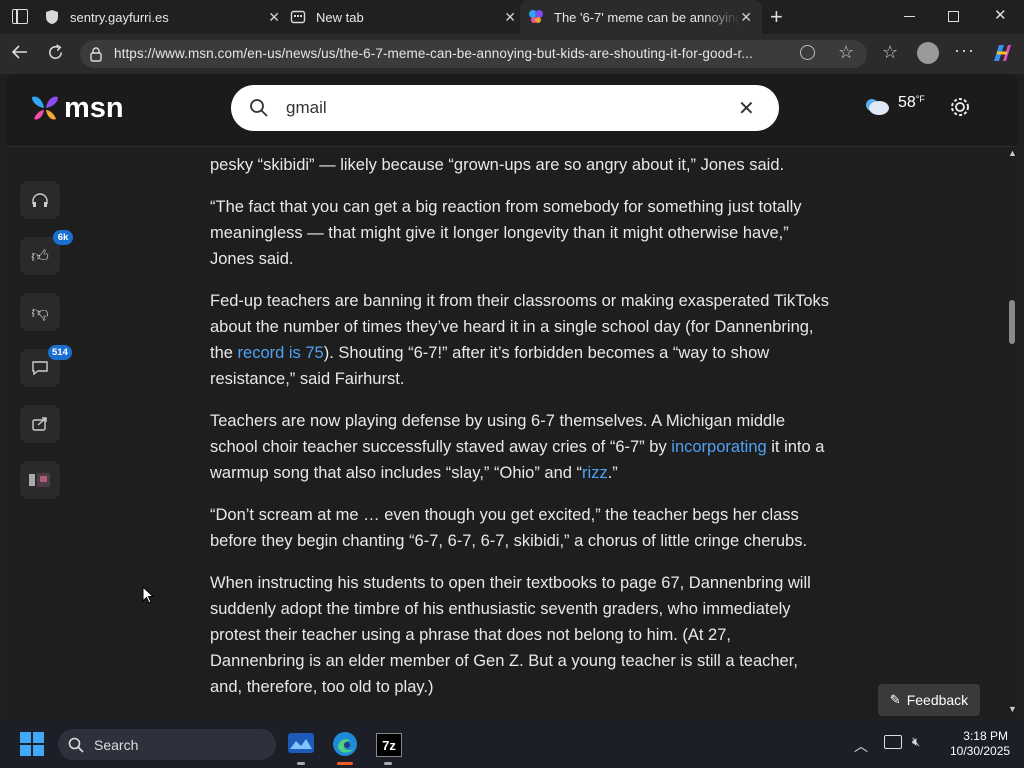 Image resolution: width=1024 pixels, height=768 pixels. I want to click on tab-new-tab: New tab ✕, so click(403, 17).